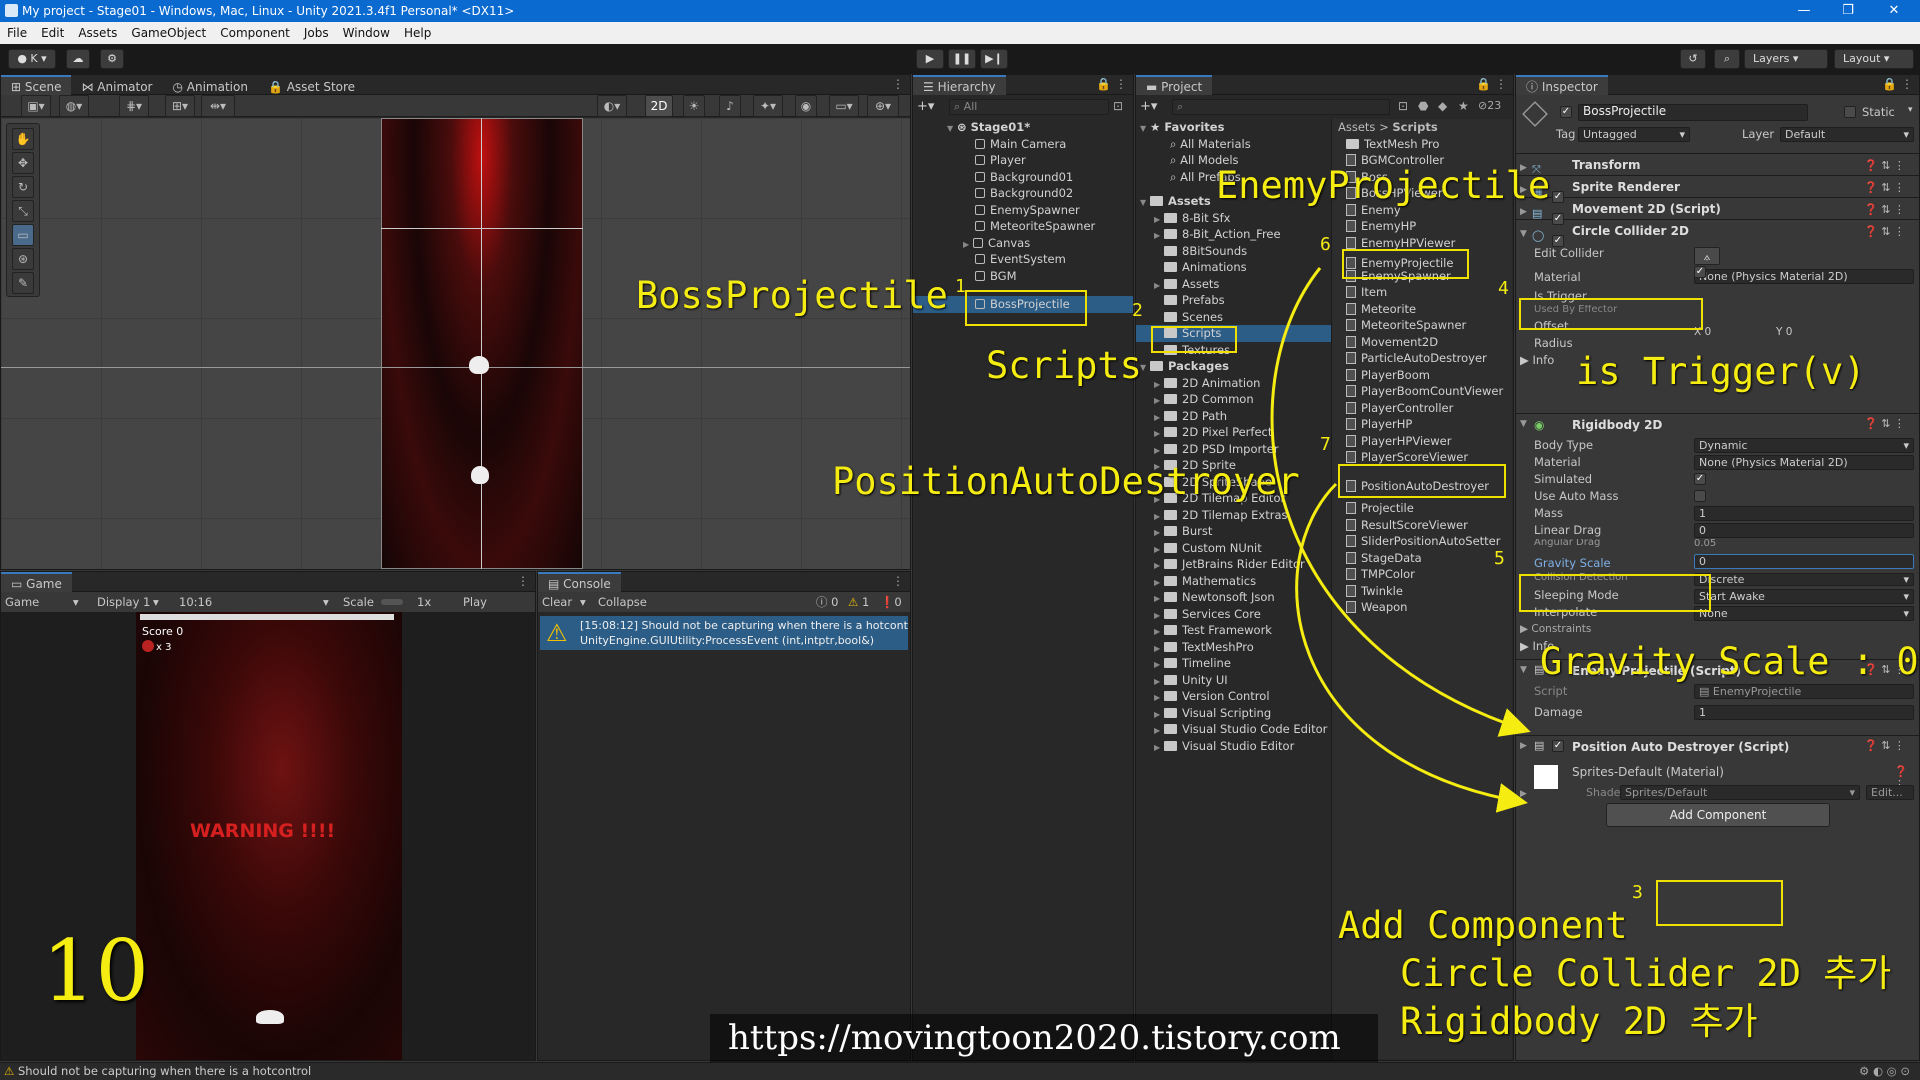 This screenshot has width=1920, height=1080. I want to click on annotation-arrows, so click(1400, 540).